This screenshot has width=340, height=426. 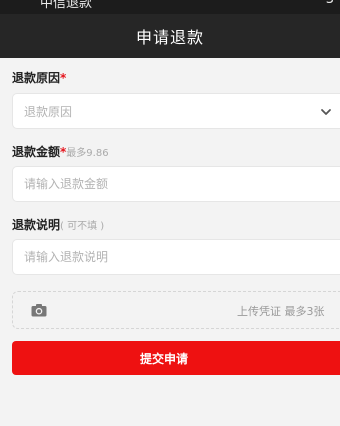 What do you see at coordinates (87, 153) in the screenshot?
I see `refund-amount-hint: 最多9.86` at bounding box center [87, 153].